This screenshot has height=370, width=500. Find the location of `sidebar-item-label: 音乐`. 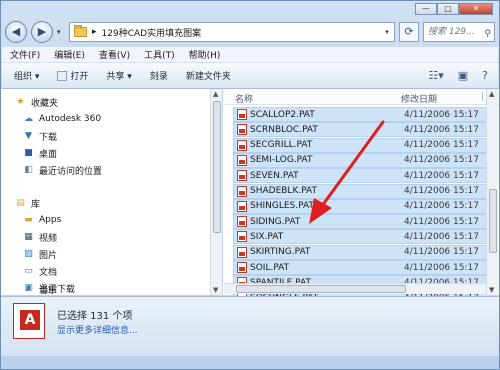

sidebar-item-label: 音乐 is located at coordinates (48, 290).